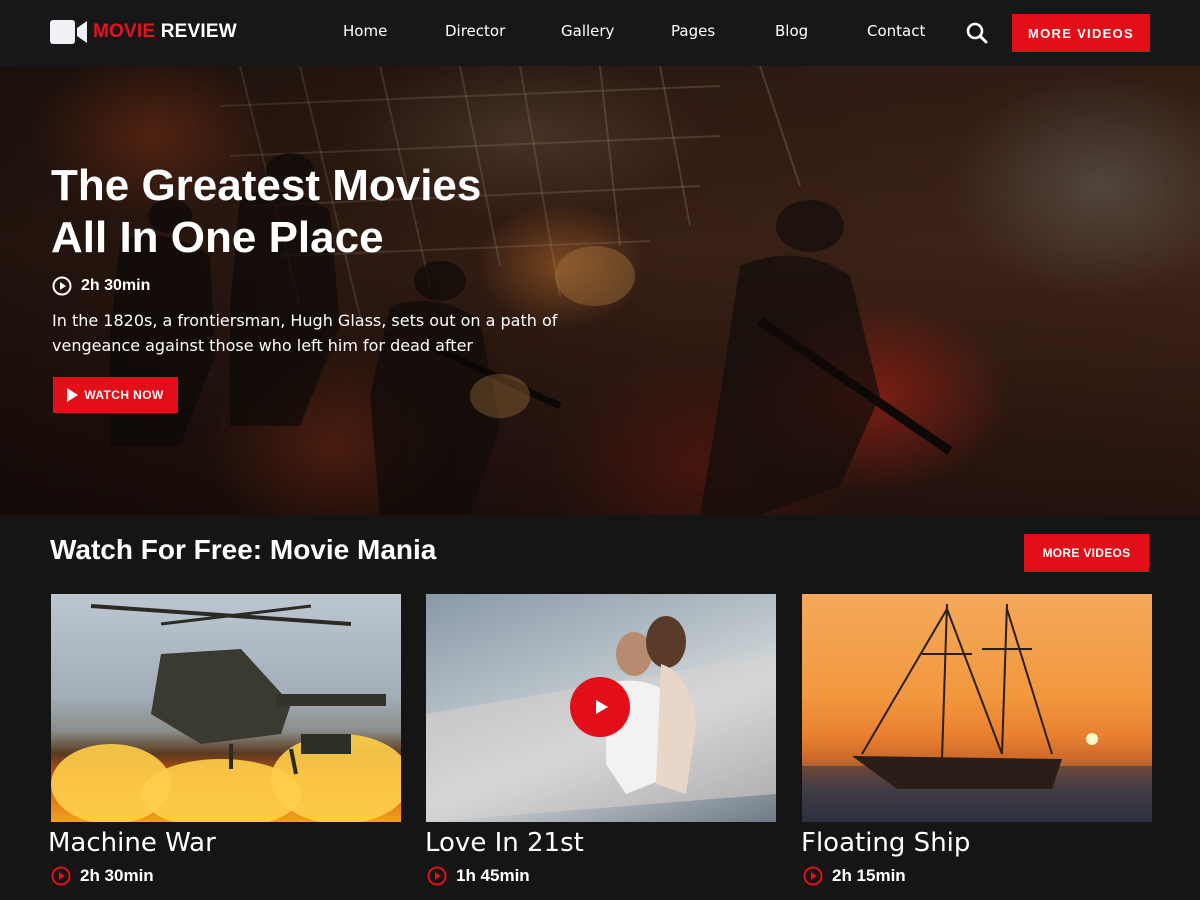 This screenshot has height=900, width=1200. What do you see at coordinates (116, 285) in the screenshot?
I see `hero-duration-text: 2h 30min` at bounding box center [116, 285].